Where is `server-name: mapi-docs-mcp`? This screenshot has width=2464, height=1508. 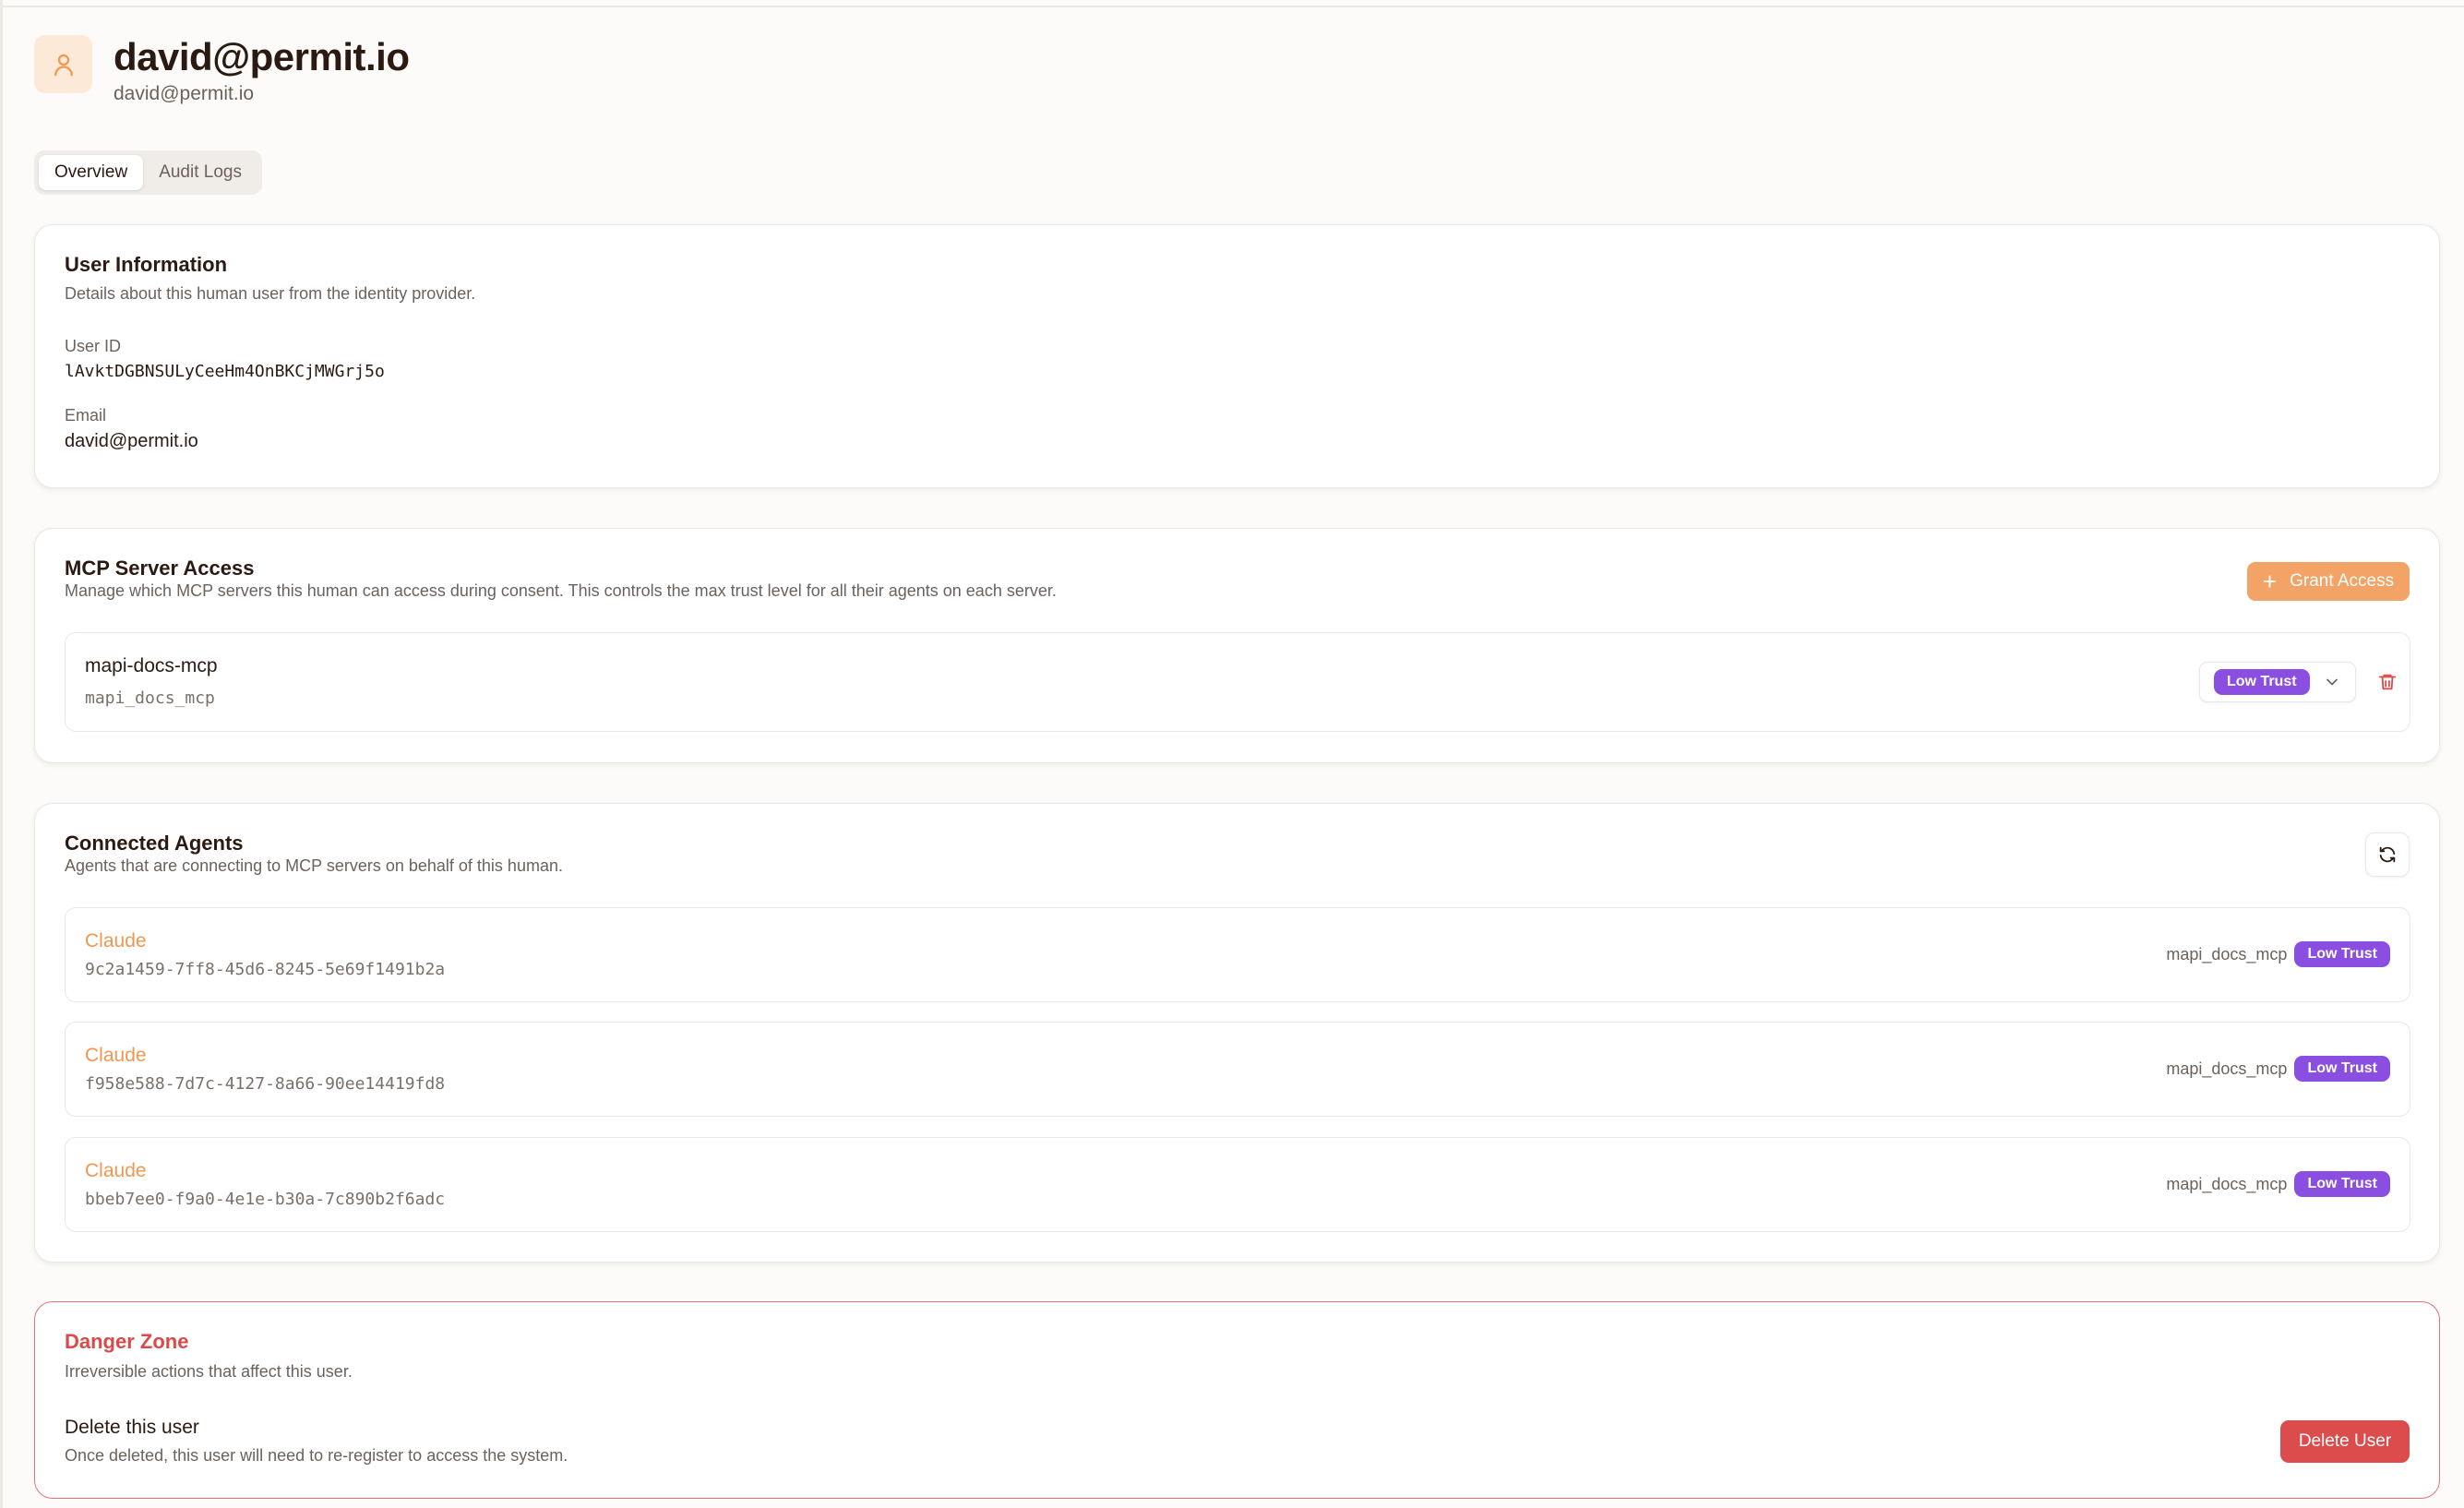 server-name: mapi-docs-mcp is located at coordinates (151, 665).